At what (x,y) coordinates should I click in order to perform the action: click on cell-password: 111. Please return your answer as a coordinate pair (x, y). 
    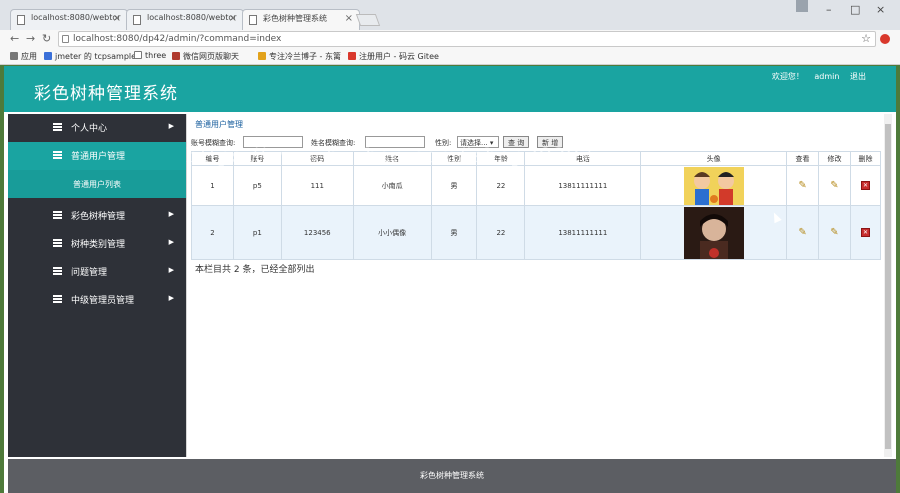
    Looking at the image, I should click on (317, 185).